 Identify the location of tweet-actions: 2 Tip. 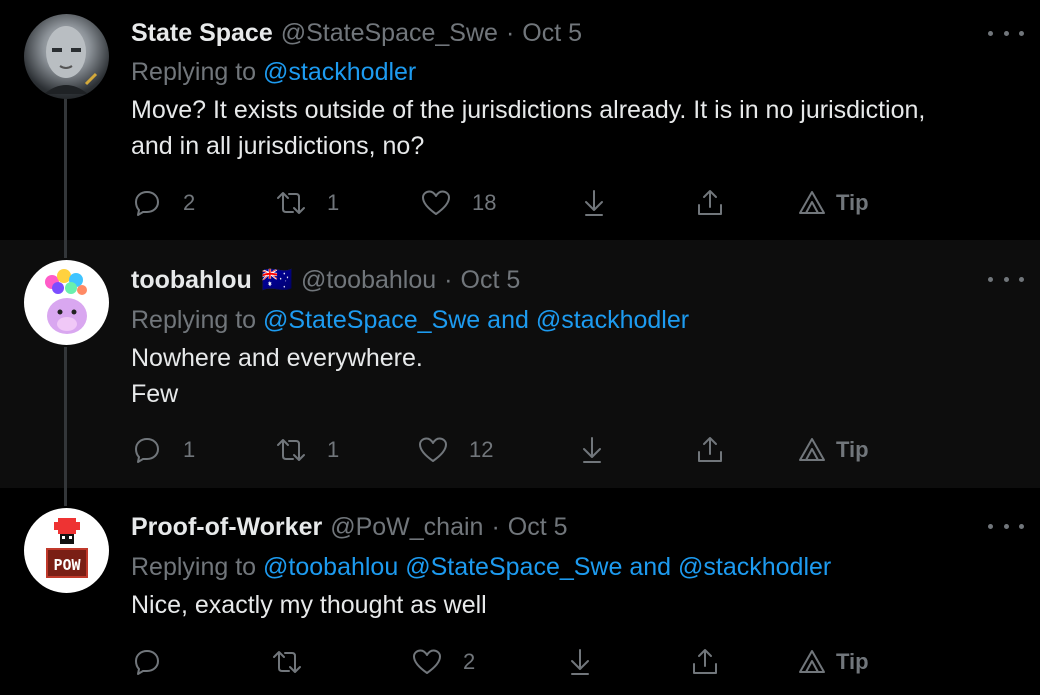
(511, 662).